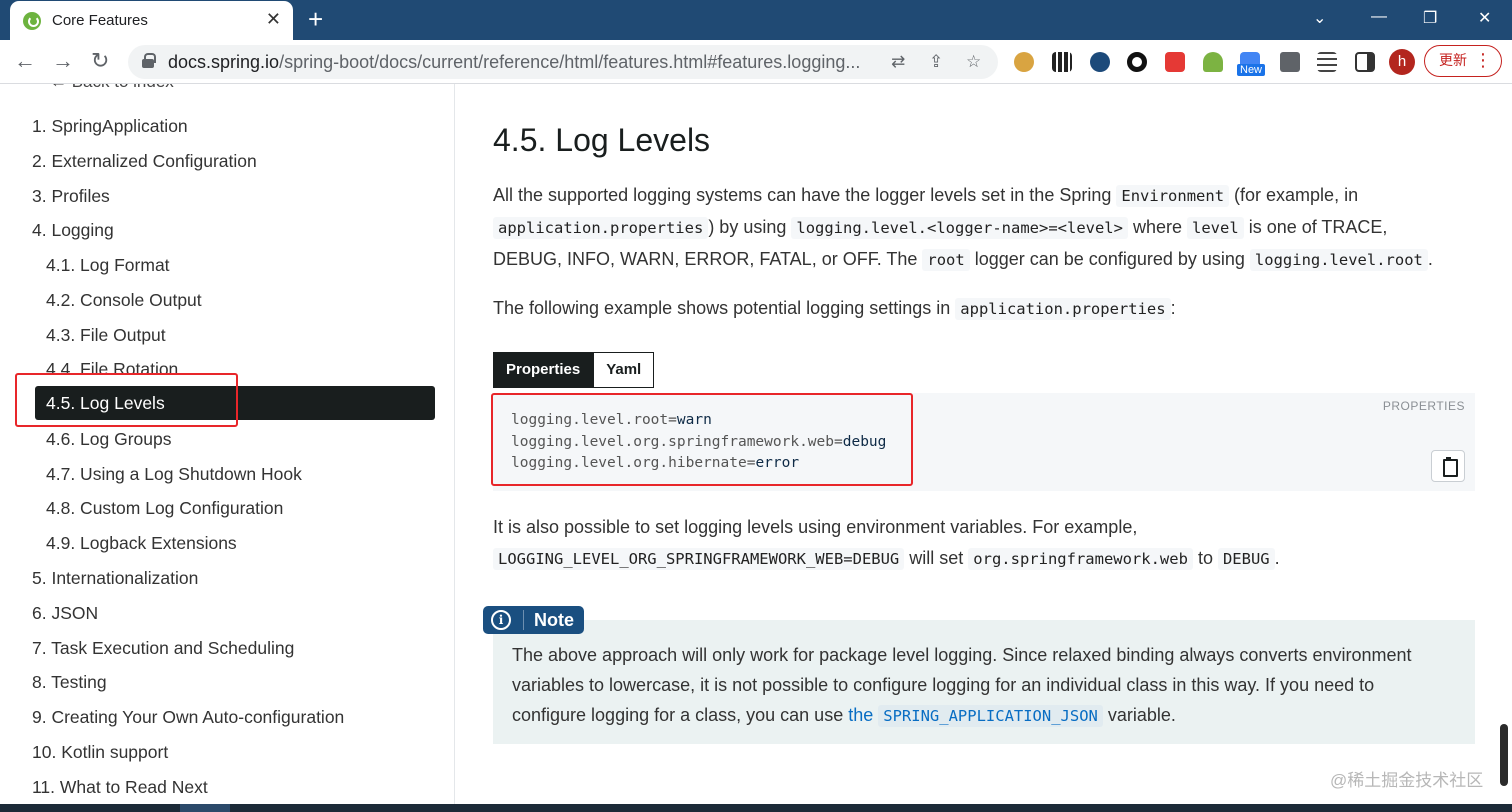  I want to click on toc-item-auto-configuration: 9. Creating Your Own Auto-configuration, so click(188, 717).